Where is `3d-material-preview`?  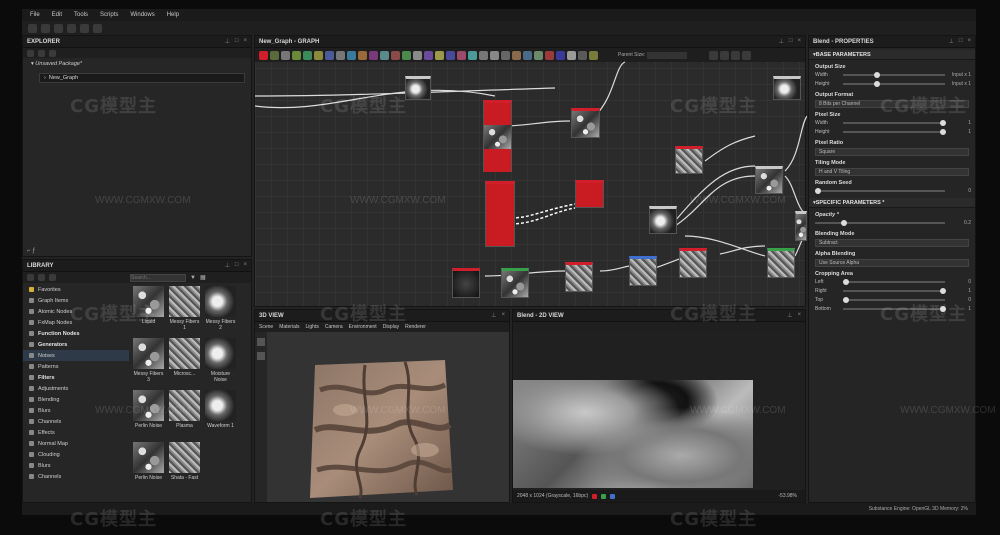
3d-material-preview is located at coordinates (380, 430).